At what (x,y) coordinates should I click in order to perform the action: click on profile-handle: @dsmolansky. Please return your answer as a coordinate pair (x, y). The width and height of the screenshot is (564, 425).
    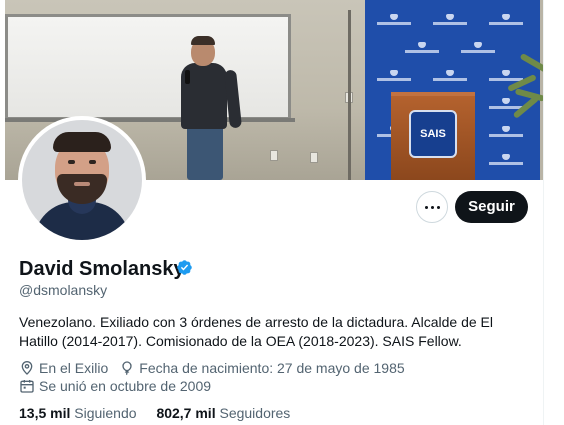
    Looking at the image, I should click on (63, 290).